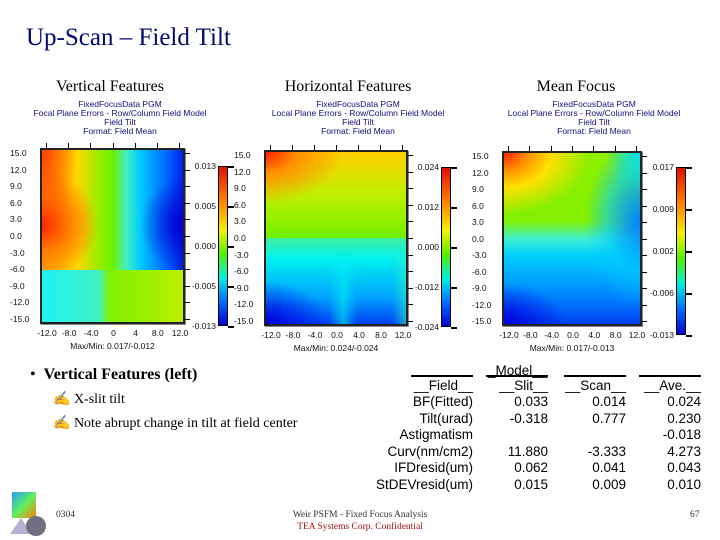 This screenshot has width=720, height=540. I want to click on page-code: 0304, so click(65, 515).